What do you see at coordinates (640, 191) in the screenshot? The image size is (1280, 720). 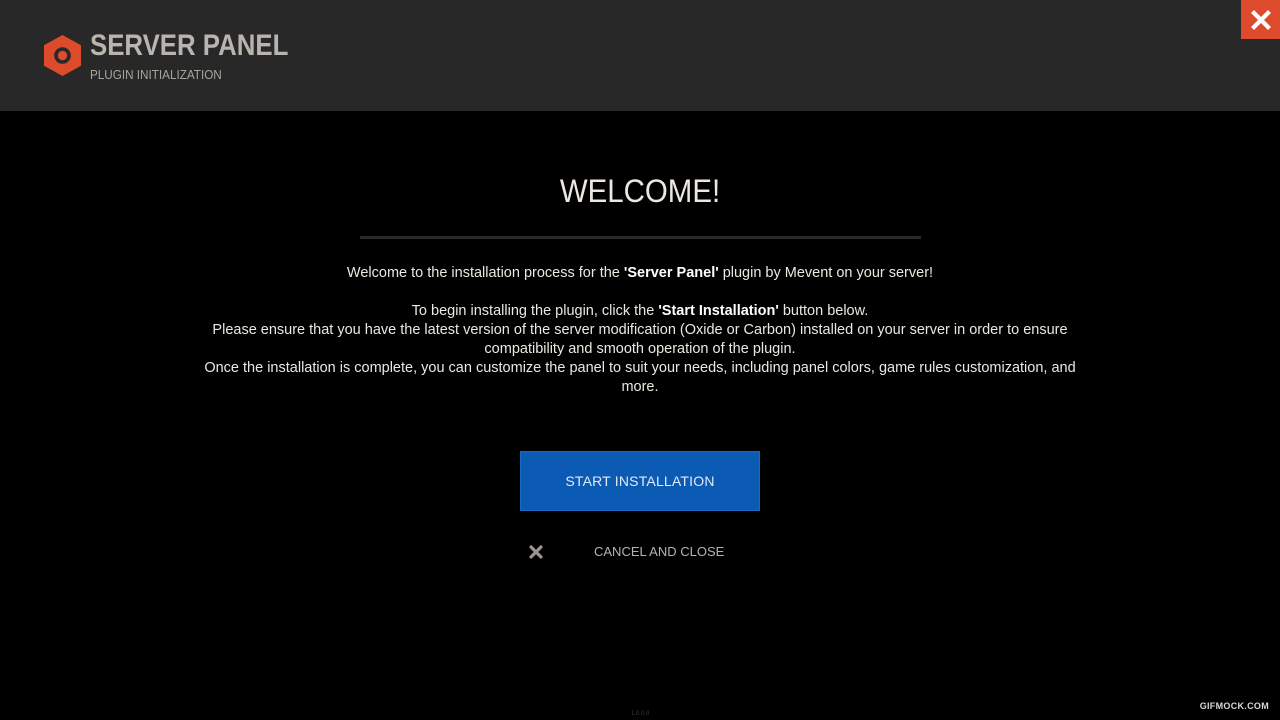 I see `welcome-title: WELCOME!` at bounding box center [640, 191].